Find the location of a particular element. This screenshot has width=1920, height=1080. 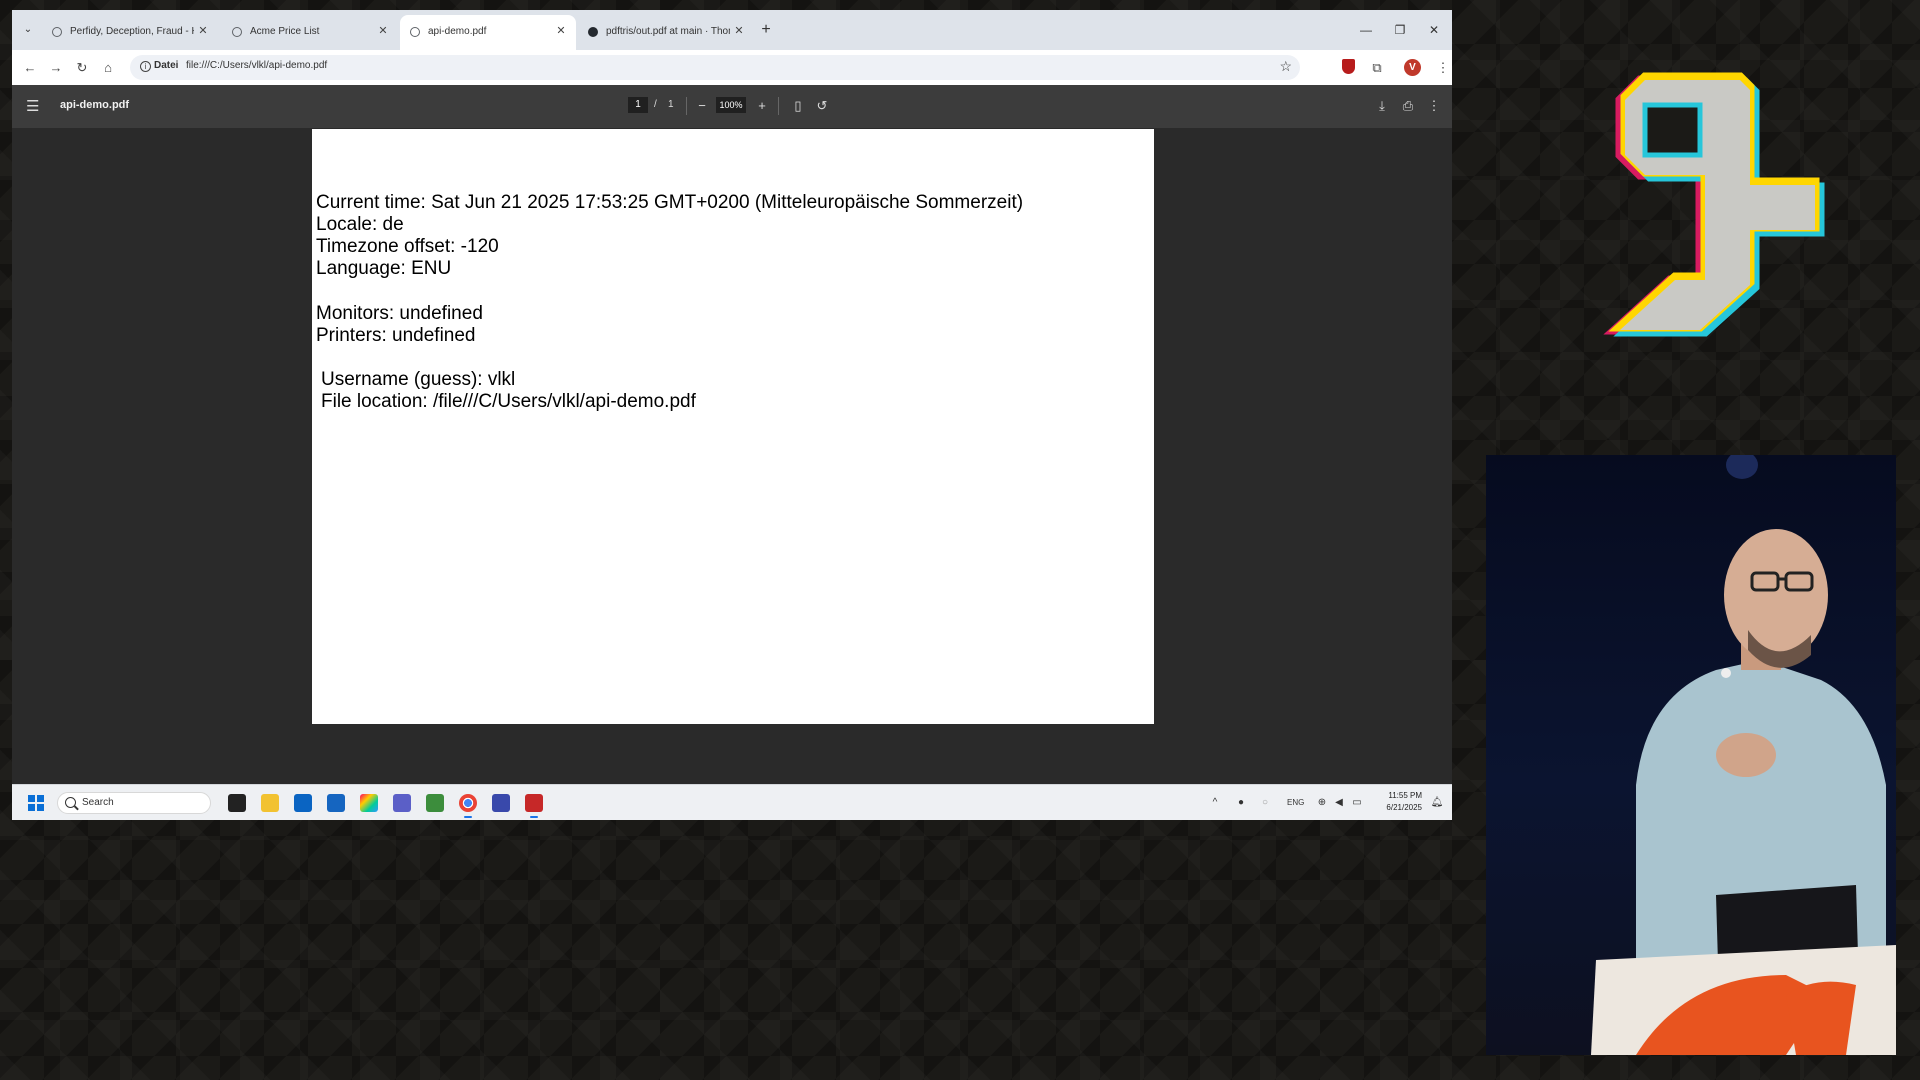

zoom-level-input: 100% is located at coordinates (731, 105).